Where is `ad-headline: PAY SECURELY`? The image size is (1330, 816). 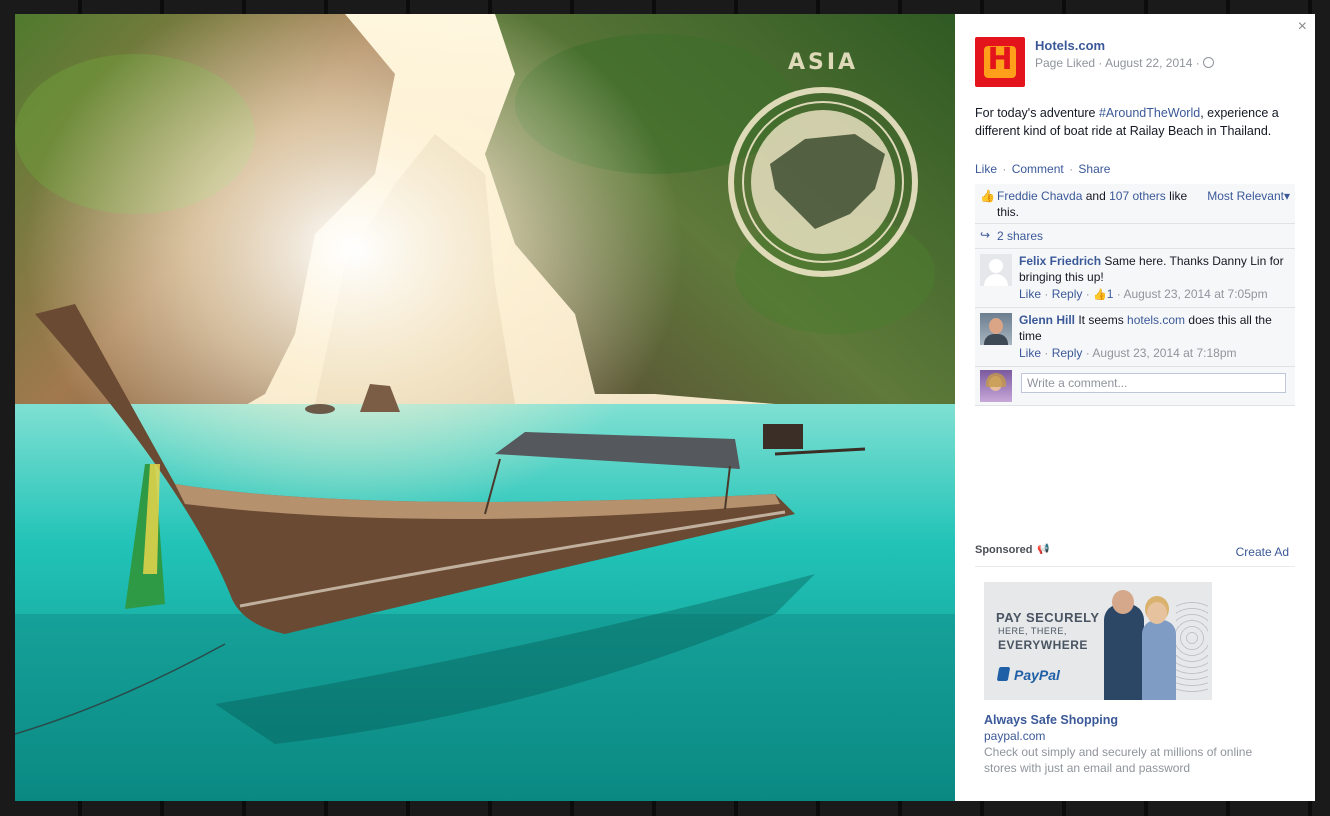 ad-headline: PAY SECURELY is located at coordinates (1048, 617).